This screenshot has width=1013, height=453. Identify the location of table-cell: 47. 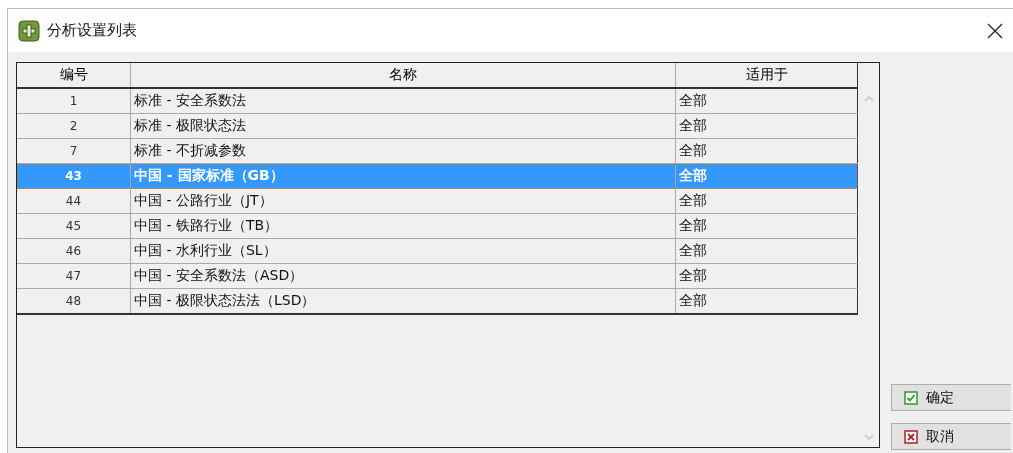
(74, 276).